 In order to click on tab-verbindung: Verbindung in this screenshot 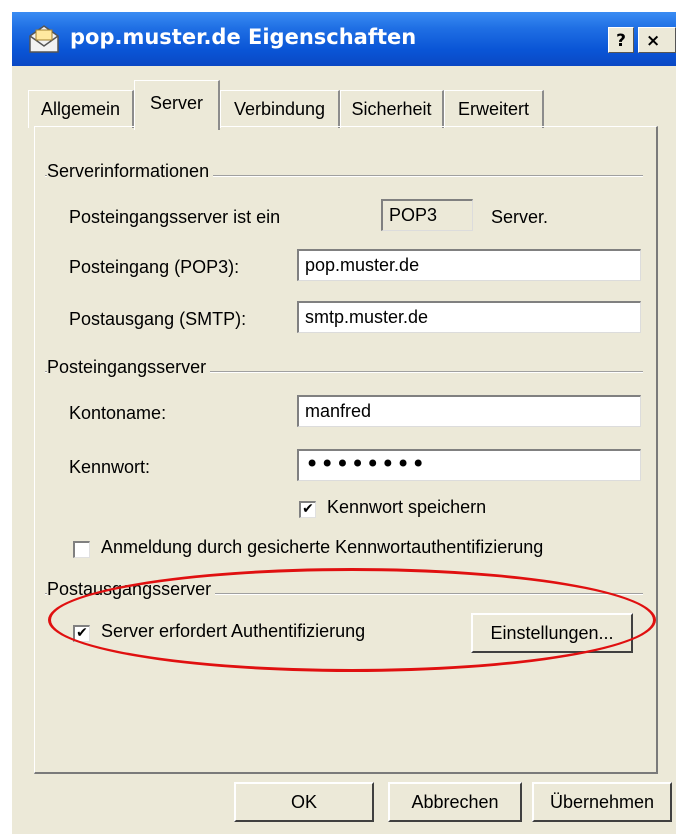, I will do `click(280, 109)`.